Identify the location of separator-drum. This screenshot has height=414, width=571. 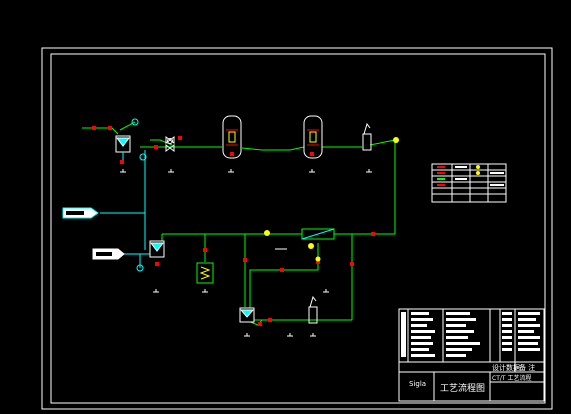
(157, 249).